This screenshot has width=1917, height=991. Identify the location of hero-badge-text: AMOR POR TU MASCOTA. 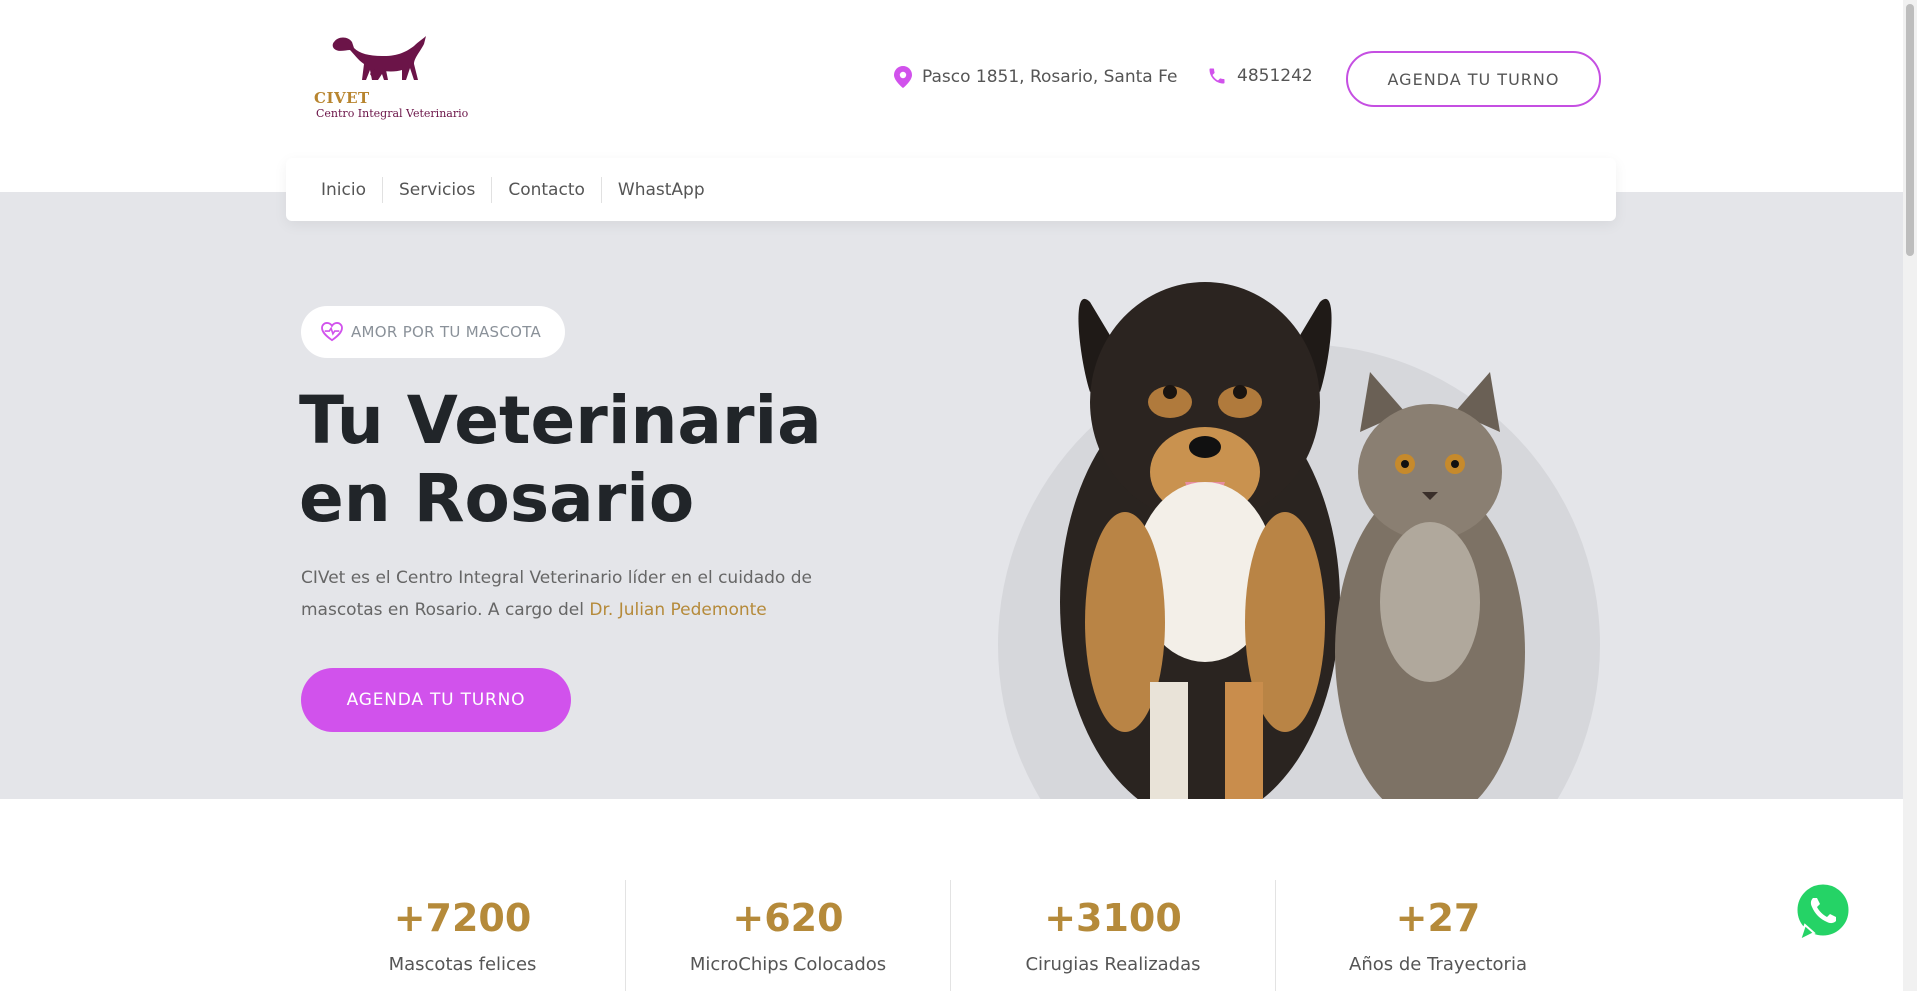
(446, 332).